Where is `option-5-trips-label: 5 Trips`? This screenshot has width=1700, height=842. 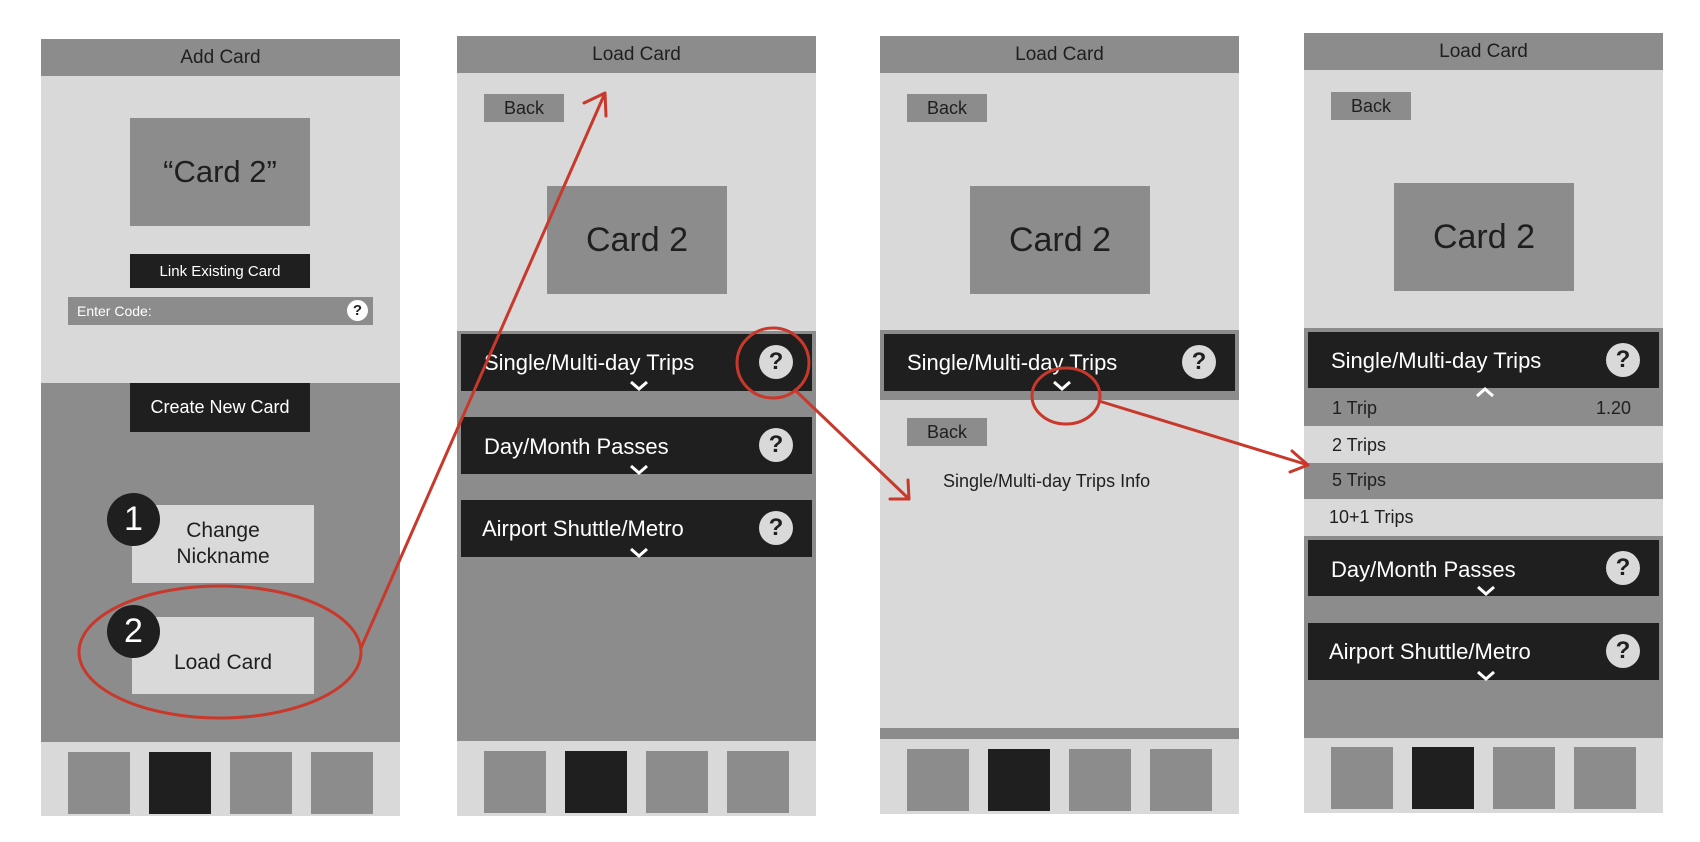 option-5-trips-label: 5 Trips is located at coordinates (1359, 480).